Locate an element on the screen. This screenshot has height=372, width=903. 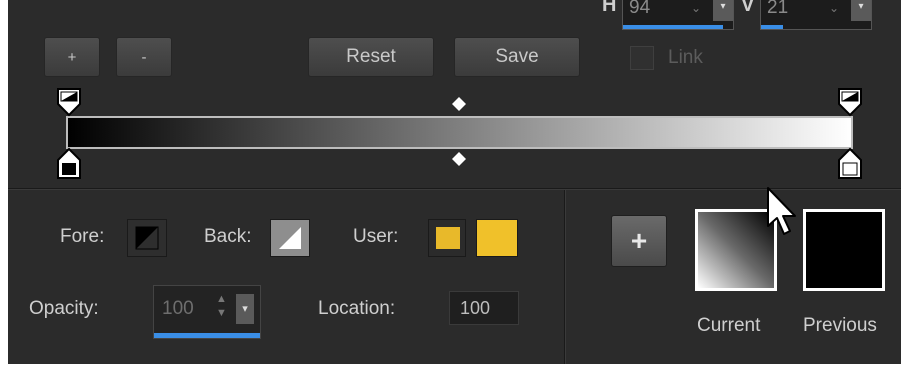
vertical-divider-highlight is located at coordinates (565, 277).